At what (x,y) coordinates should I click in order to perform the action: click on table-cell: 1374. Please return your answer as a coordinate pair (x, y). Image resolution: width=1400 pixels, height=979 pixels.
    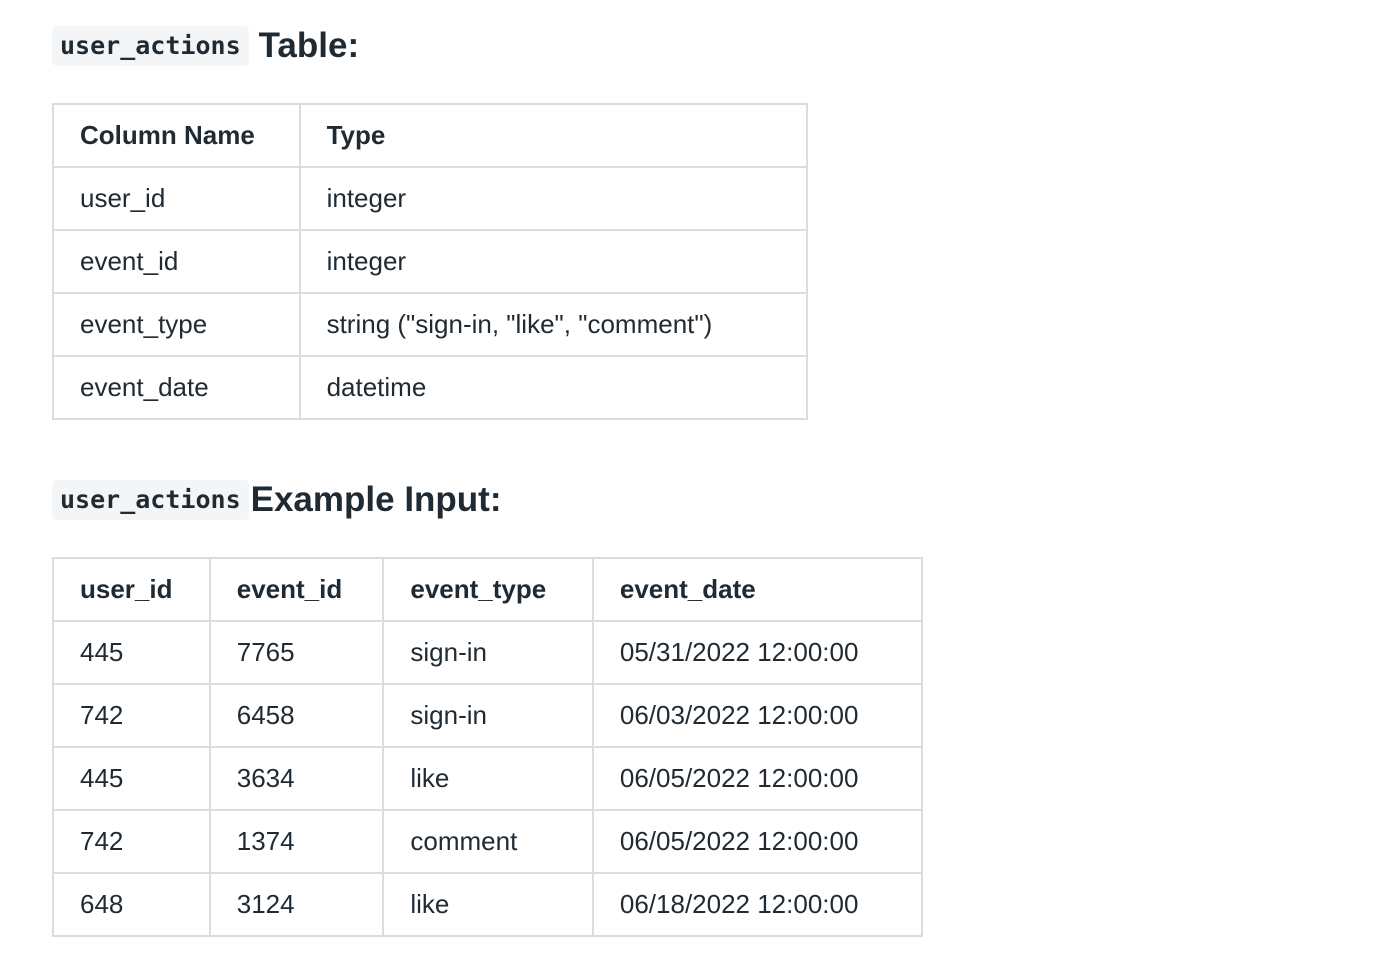
    Looking at the image, I should click on (296, 841).